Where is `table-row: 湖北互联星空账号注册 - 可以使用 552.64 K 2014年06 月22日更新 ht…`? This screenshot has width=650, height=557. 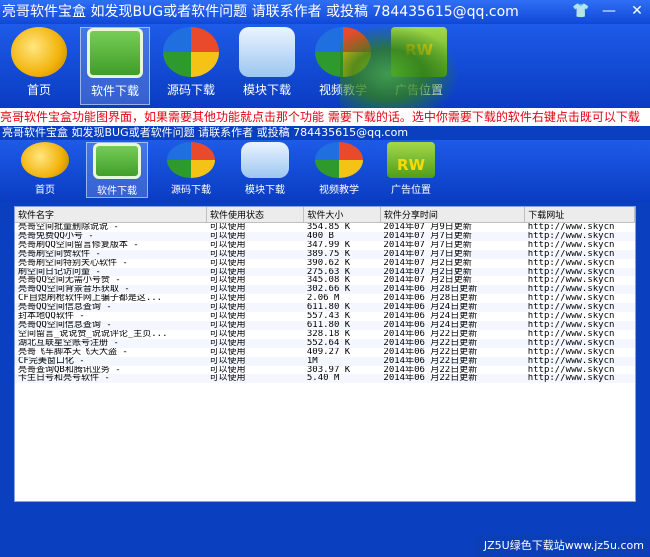
table-row: 湖北互联星空账号注册 - 可以使用 552.64 K 2014年06 月22日更新 ht… is located at coordinates (325, 343).